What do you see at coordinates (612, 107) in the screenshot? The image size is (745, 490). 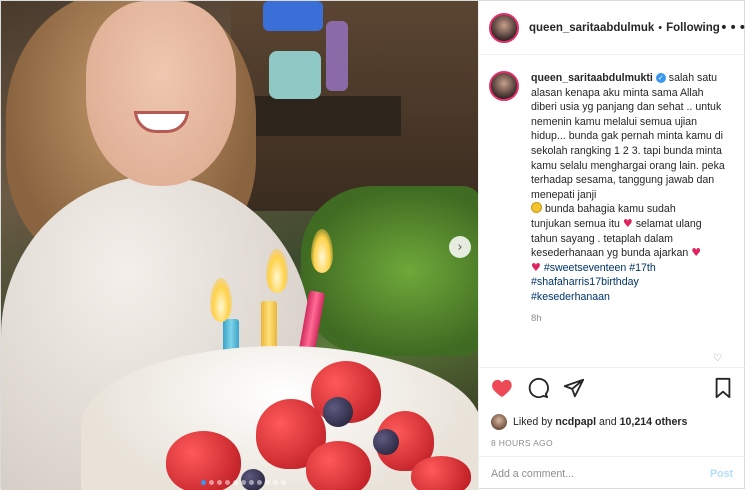 I see `caption-line: diberi usia yg panjang dan sehat ..` at bounding box center [612, 107].